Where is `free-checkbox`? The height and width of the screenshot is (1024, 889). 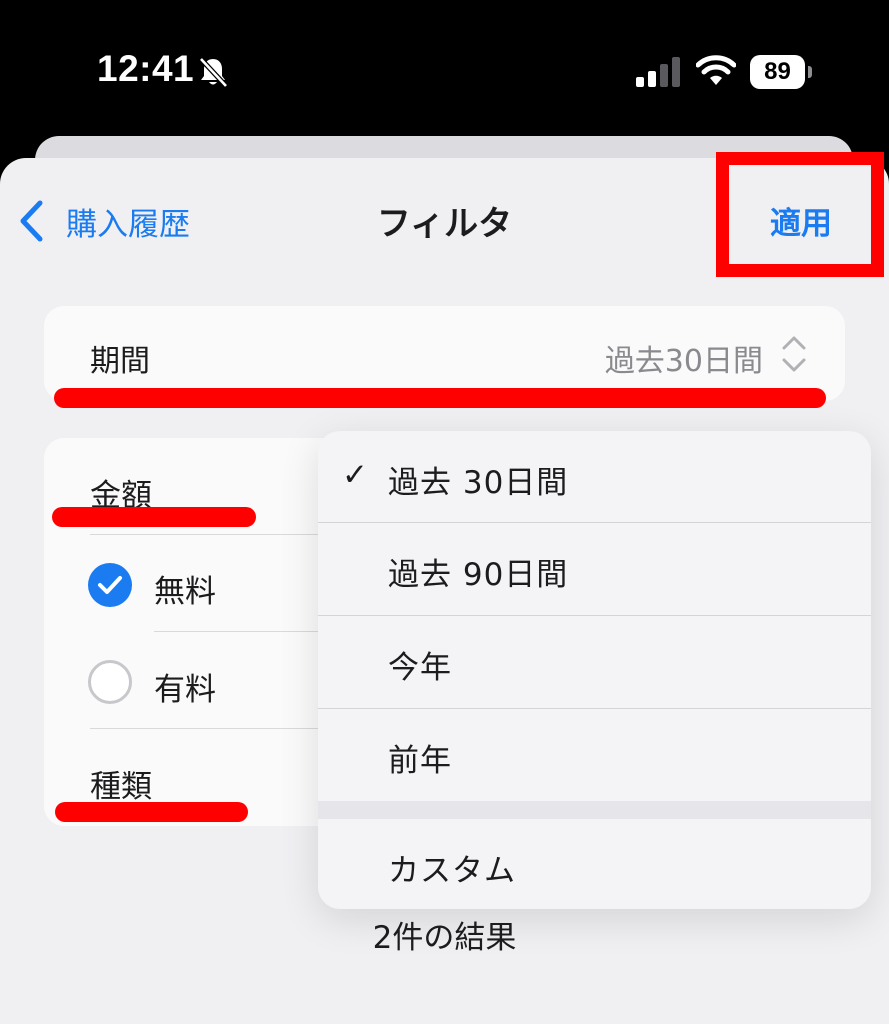 free-checkbox is located at coordinates (110, 585).